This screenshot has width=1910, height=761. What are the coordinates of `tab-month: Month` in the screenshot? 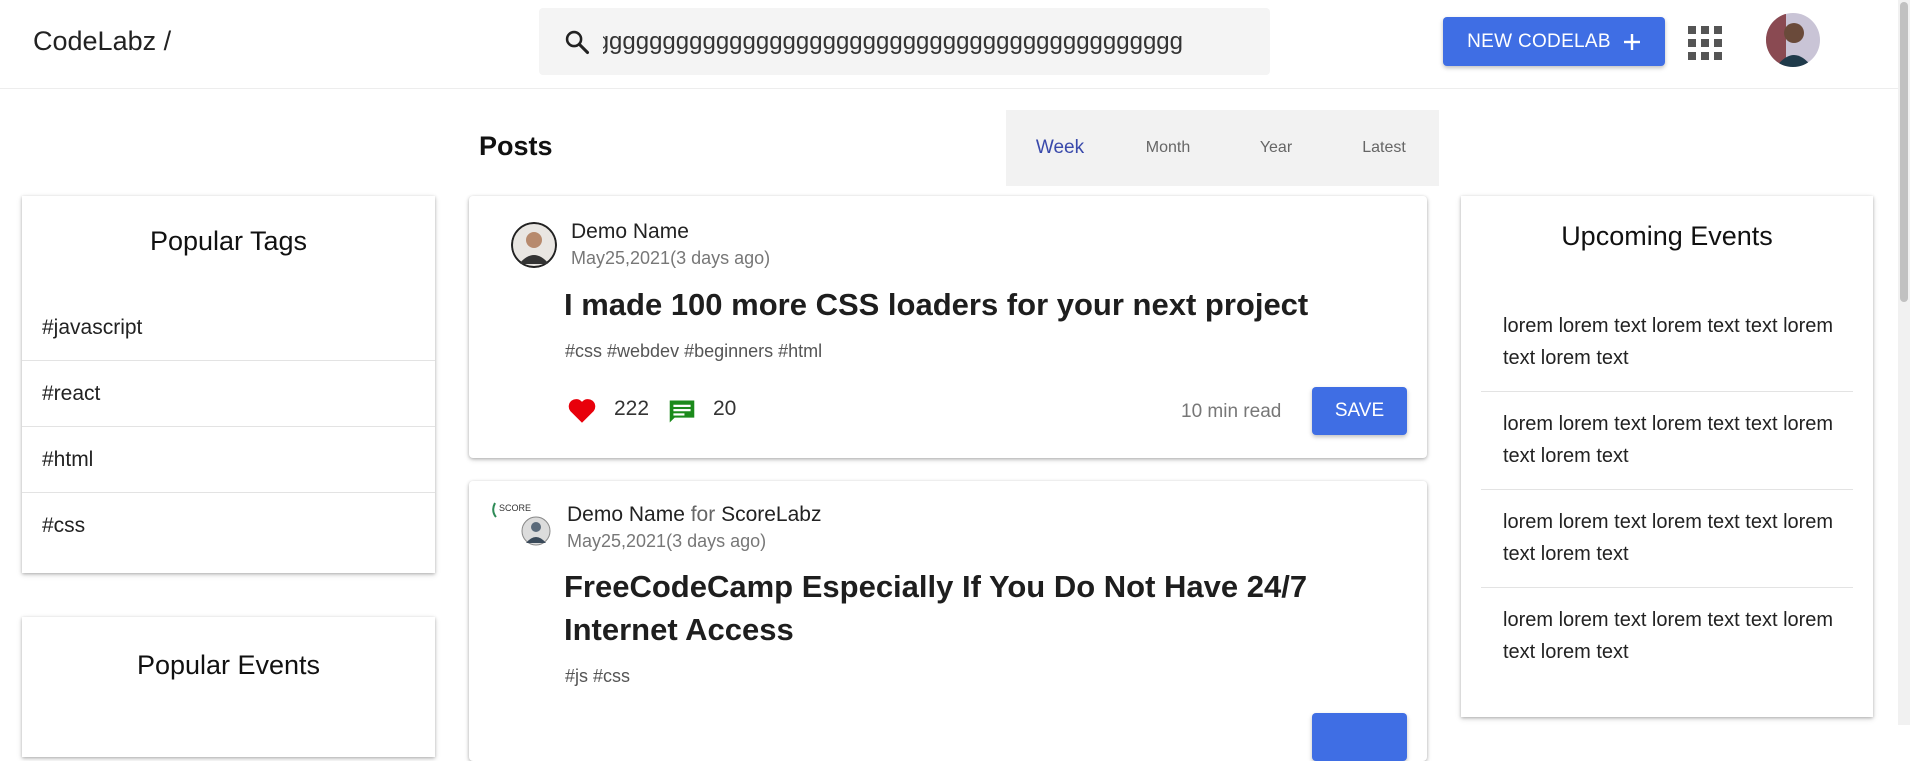 It's located at (1168, 148).